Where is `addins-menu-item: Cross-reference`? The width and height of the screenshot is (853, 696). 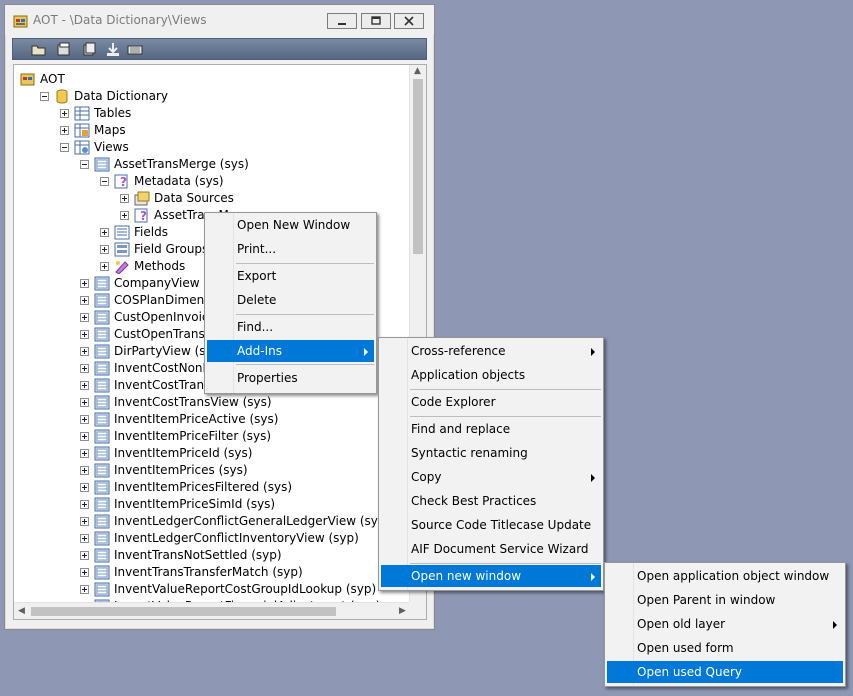 addins-menu-item: Cross-reference is located at coordinates (491, 351).